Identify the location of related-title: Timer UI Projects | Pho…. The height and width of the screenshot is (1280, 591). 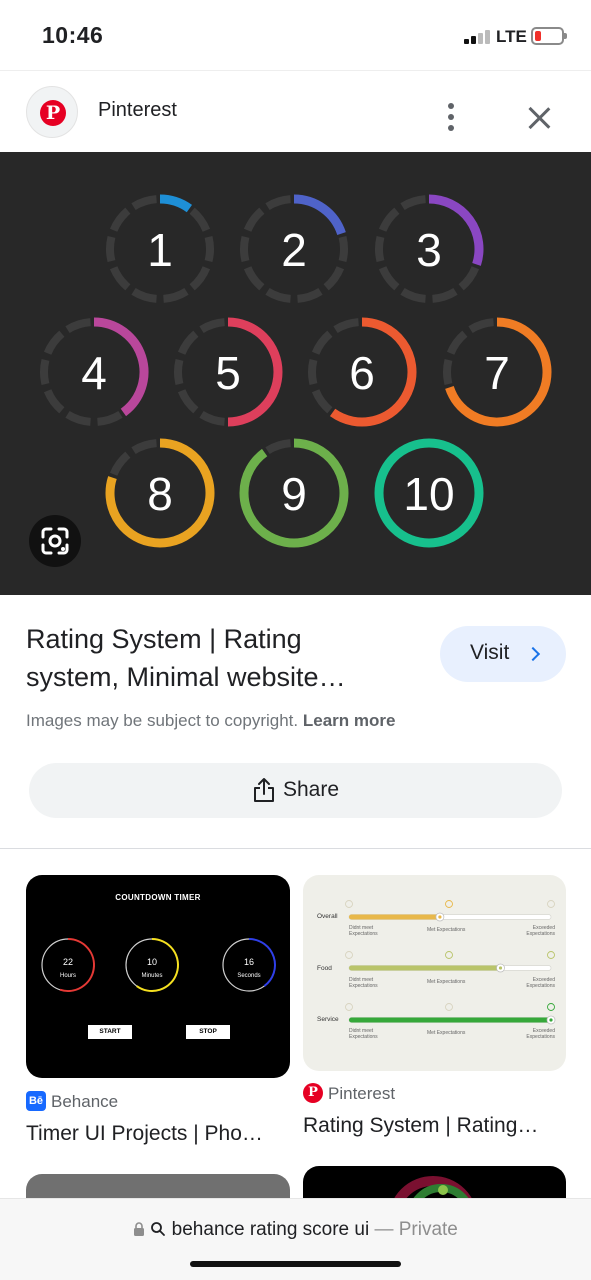
(158, 1134).